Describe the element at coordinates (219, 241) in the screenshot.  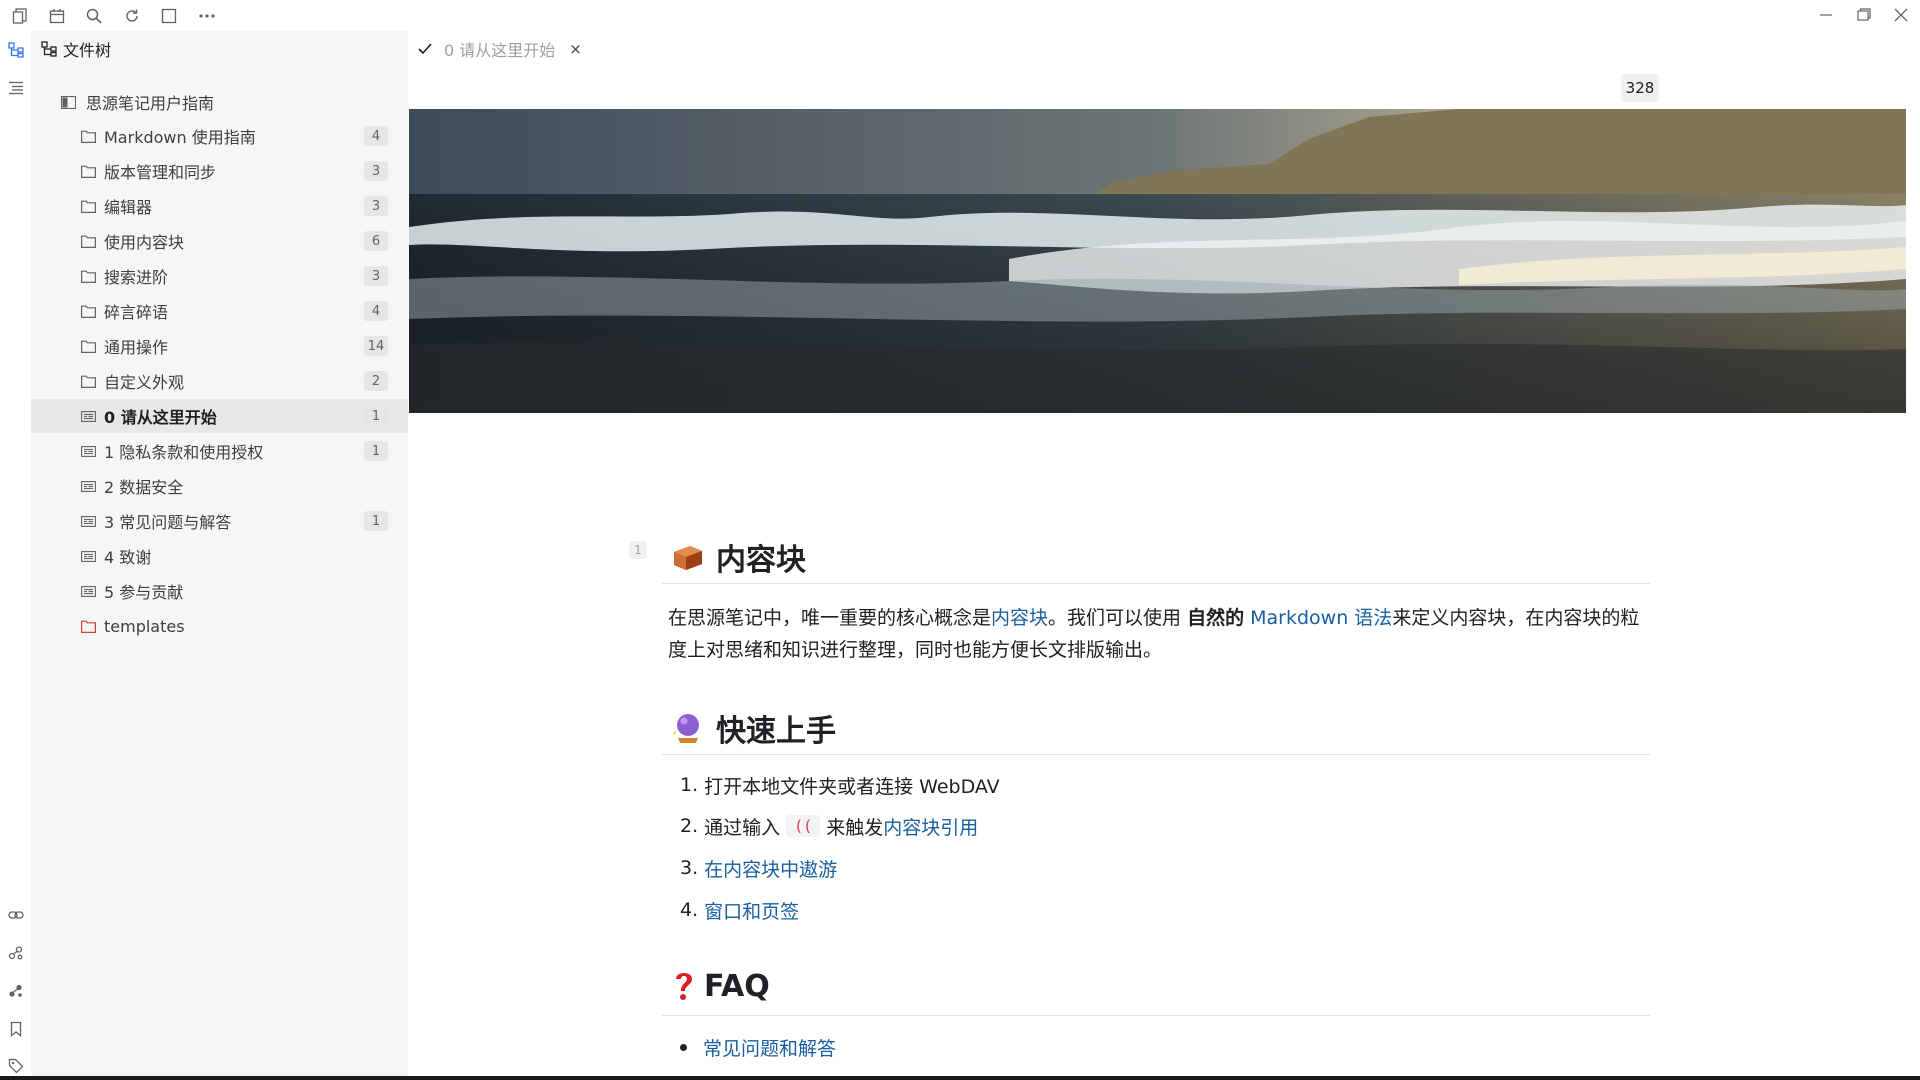
I see `tree-item: 使用内容块 6` at that location.